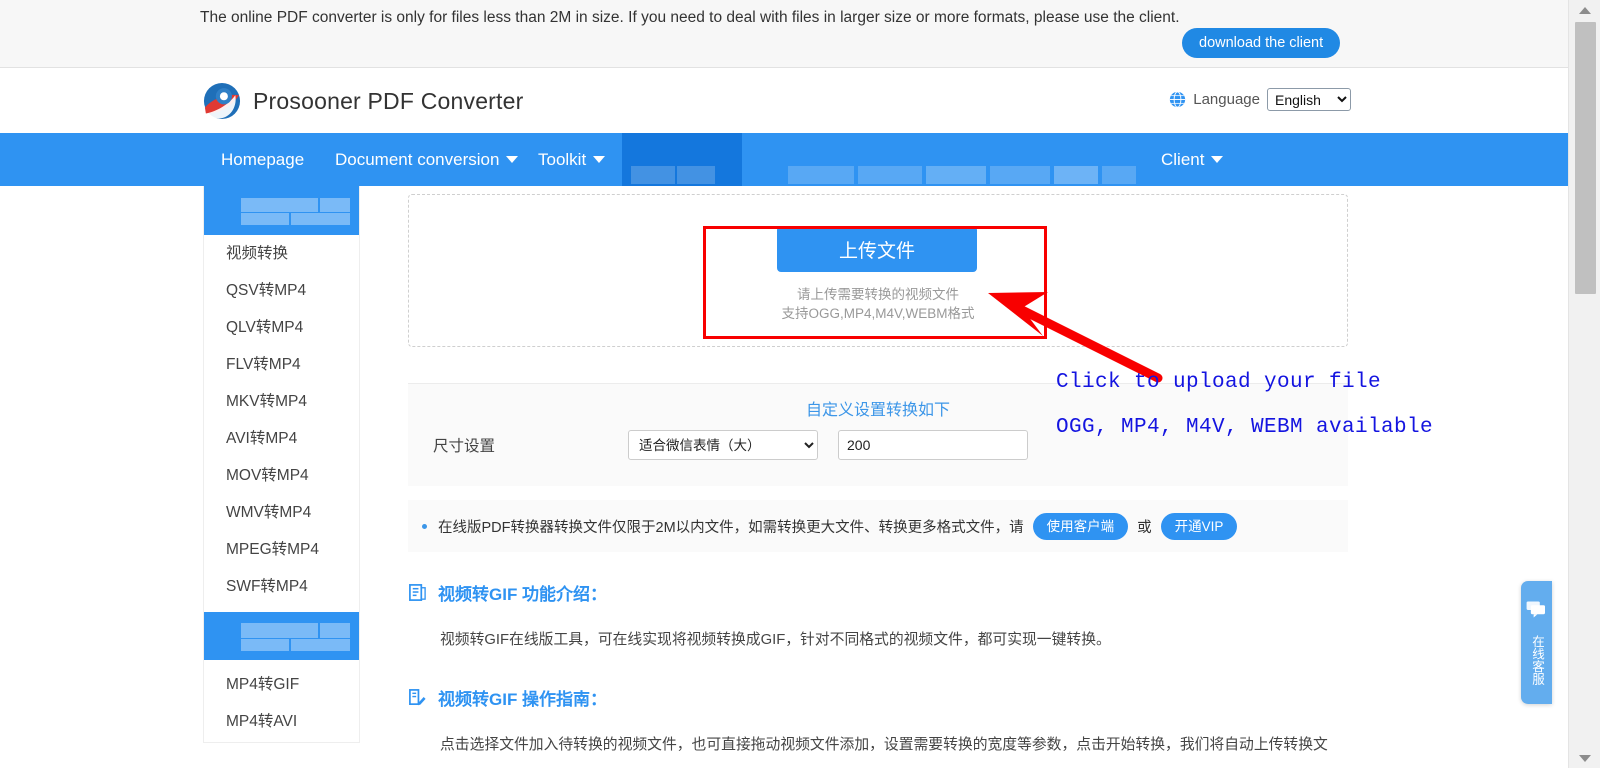 Image resolution: width=1600 pixels, height=768 pixels. Describe the element at coordinates (877, 249) in the screenshot. I see `upload-file-button: 上传文件` at that location.